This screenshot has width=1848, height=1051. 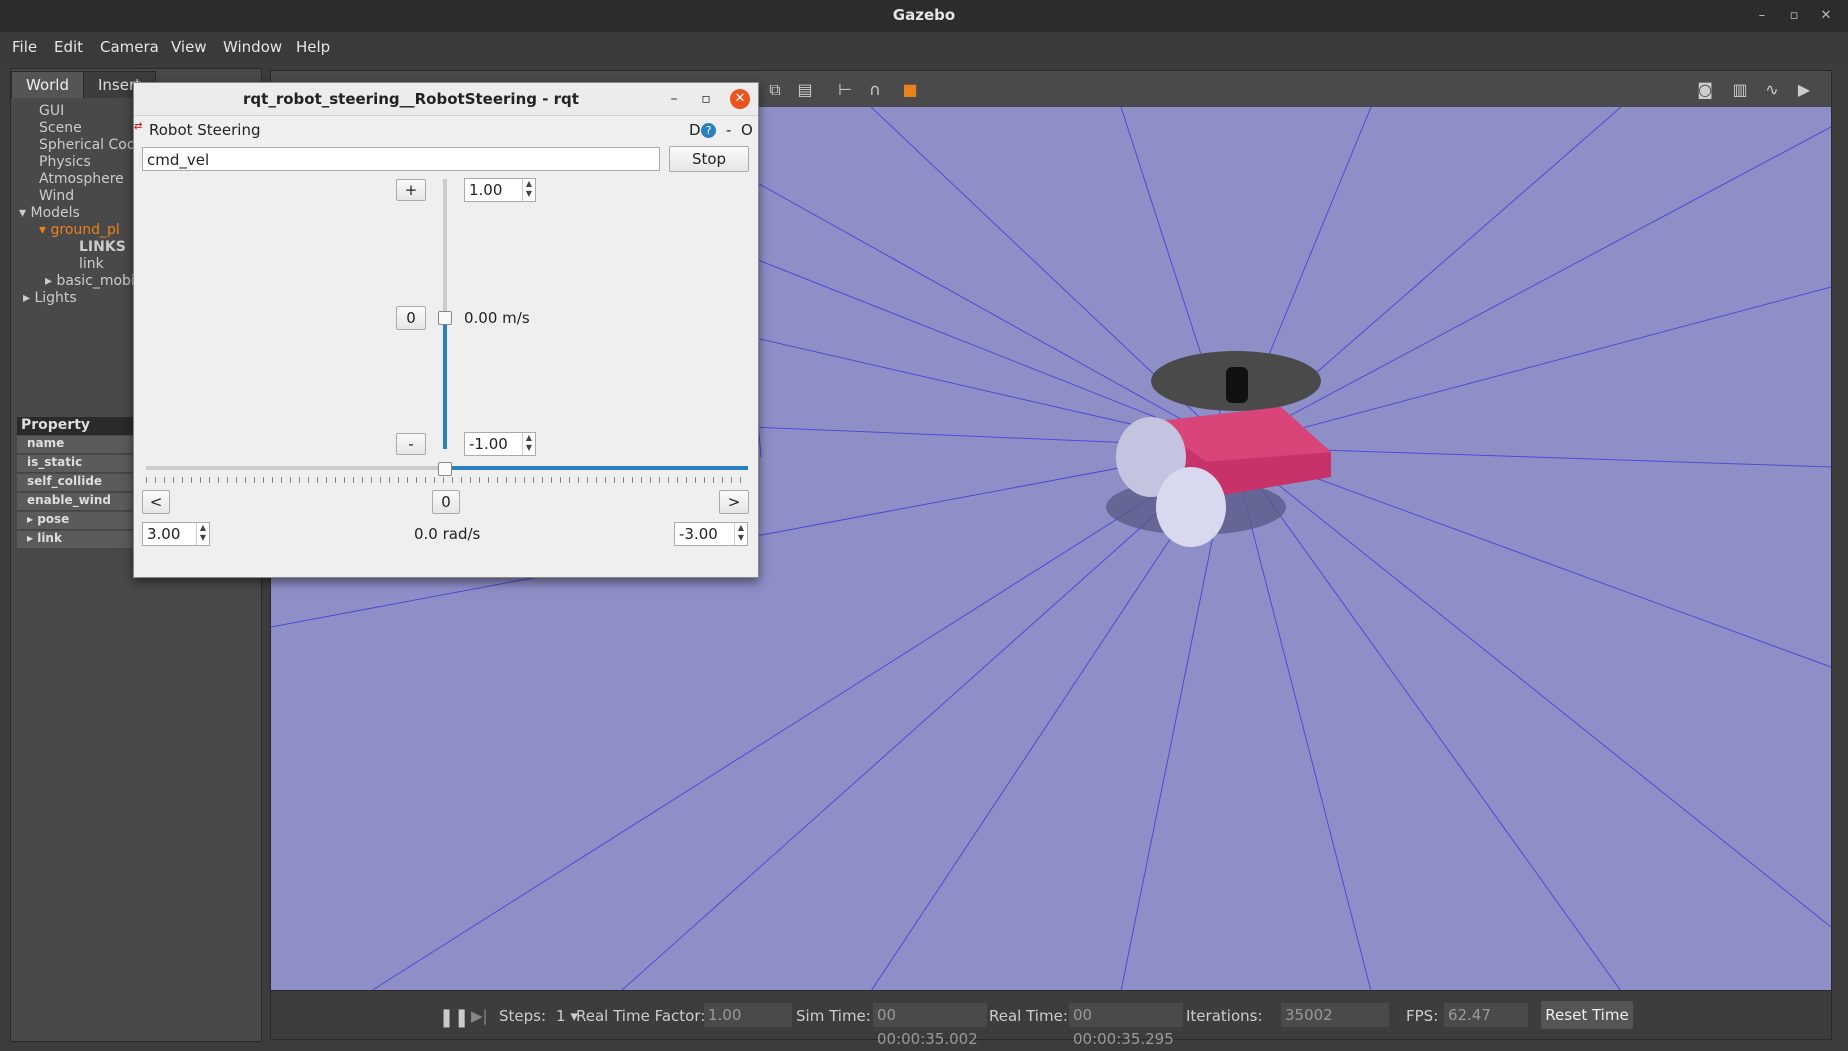 What do you see at coordinates (1224, 1016) in the screenshot?
I see `iterations-label: Iterations:` at bounding box center [1224, 1016].